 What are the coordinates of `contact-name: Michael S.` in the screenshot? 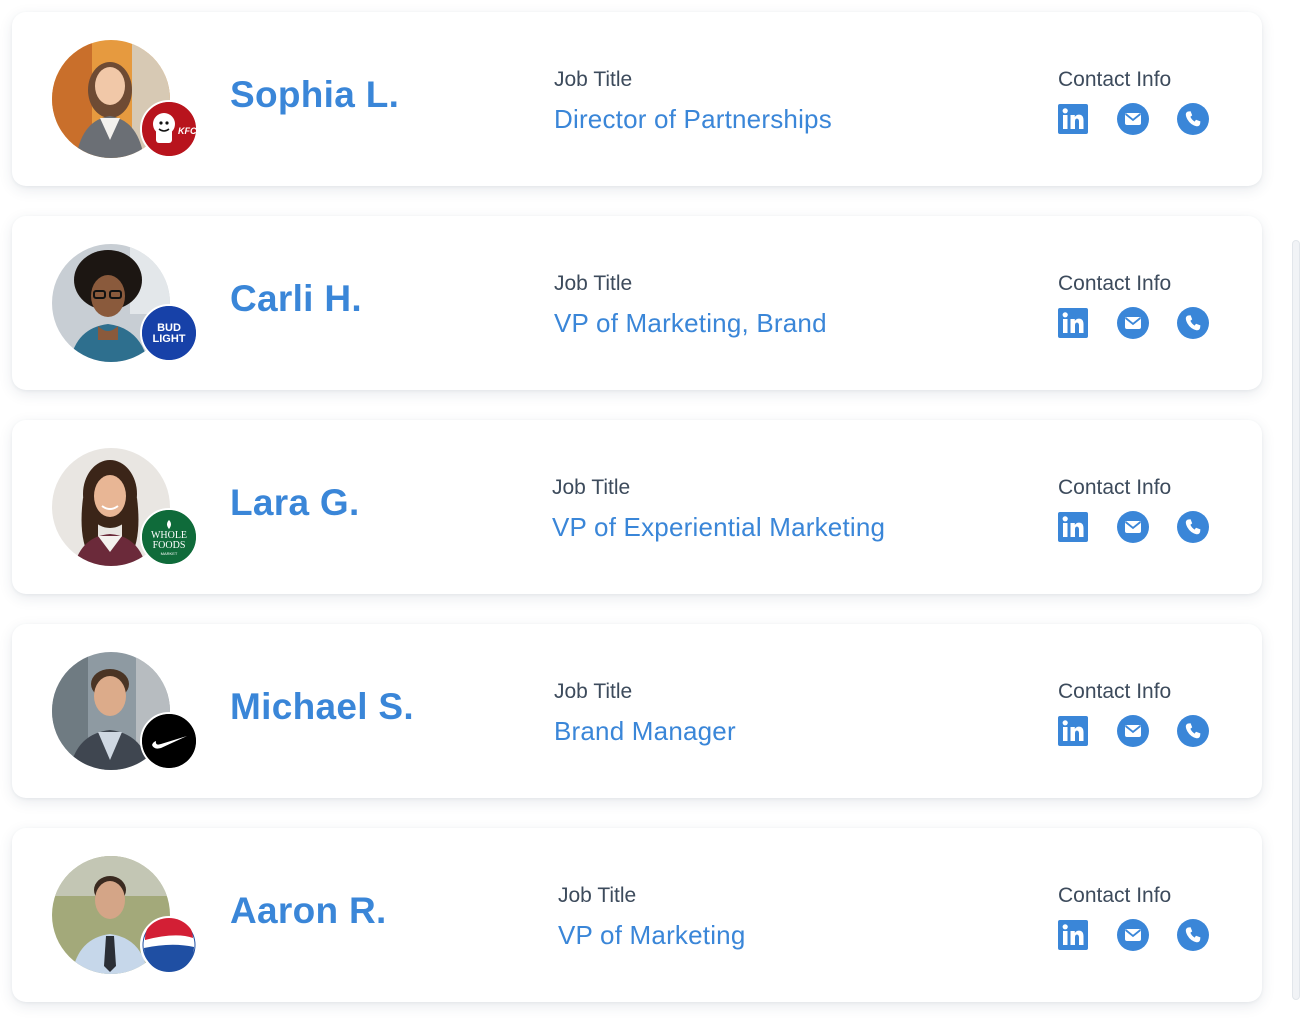 It's located at (322, 706).